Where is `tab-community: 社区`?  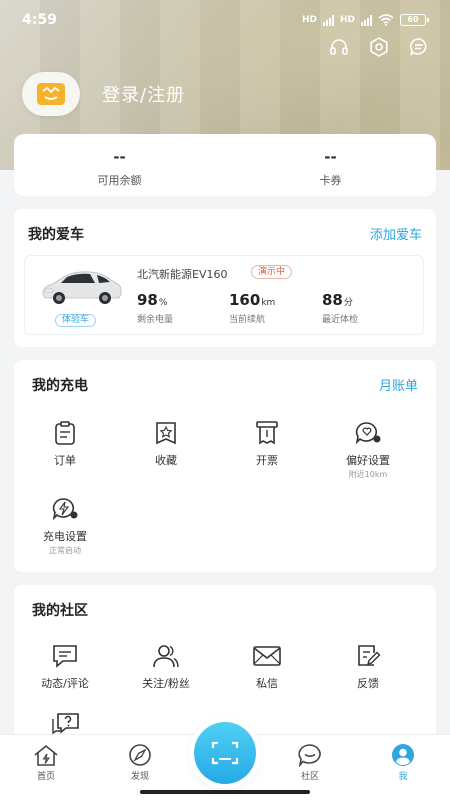
tab-community: 社区 is located at coordinates (310, 762).